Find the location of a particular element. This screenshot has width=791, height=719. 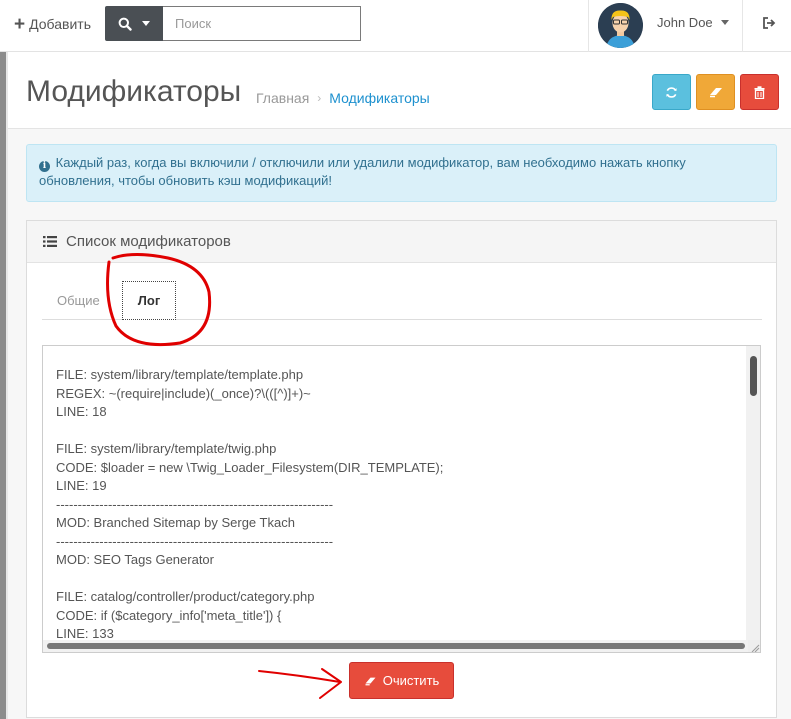

top-navbar: + Добавить John Doe is located at coordinates (395, 26).